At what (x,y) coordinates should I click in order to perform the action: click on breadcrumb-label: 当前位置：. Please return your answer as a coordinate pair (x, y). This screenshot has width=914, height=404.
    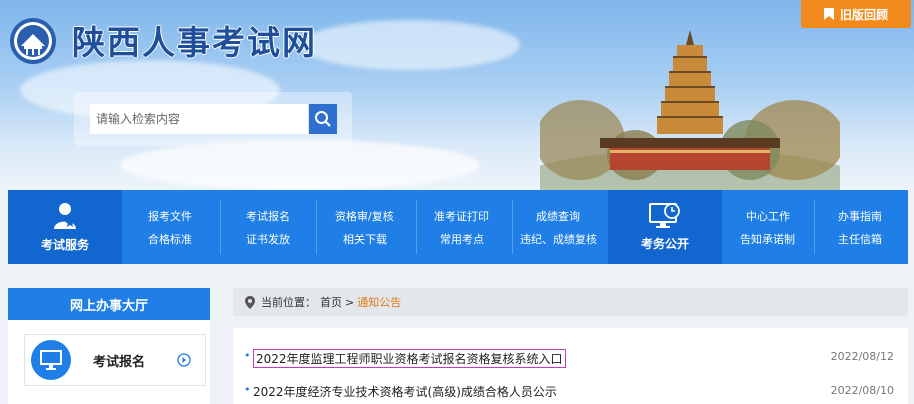
    Looking at the image, I should click on (288, 302).